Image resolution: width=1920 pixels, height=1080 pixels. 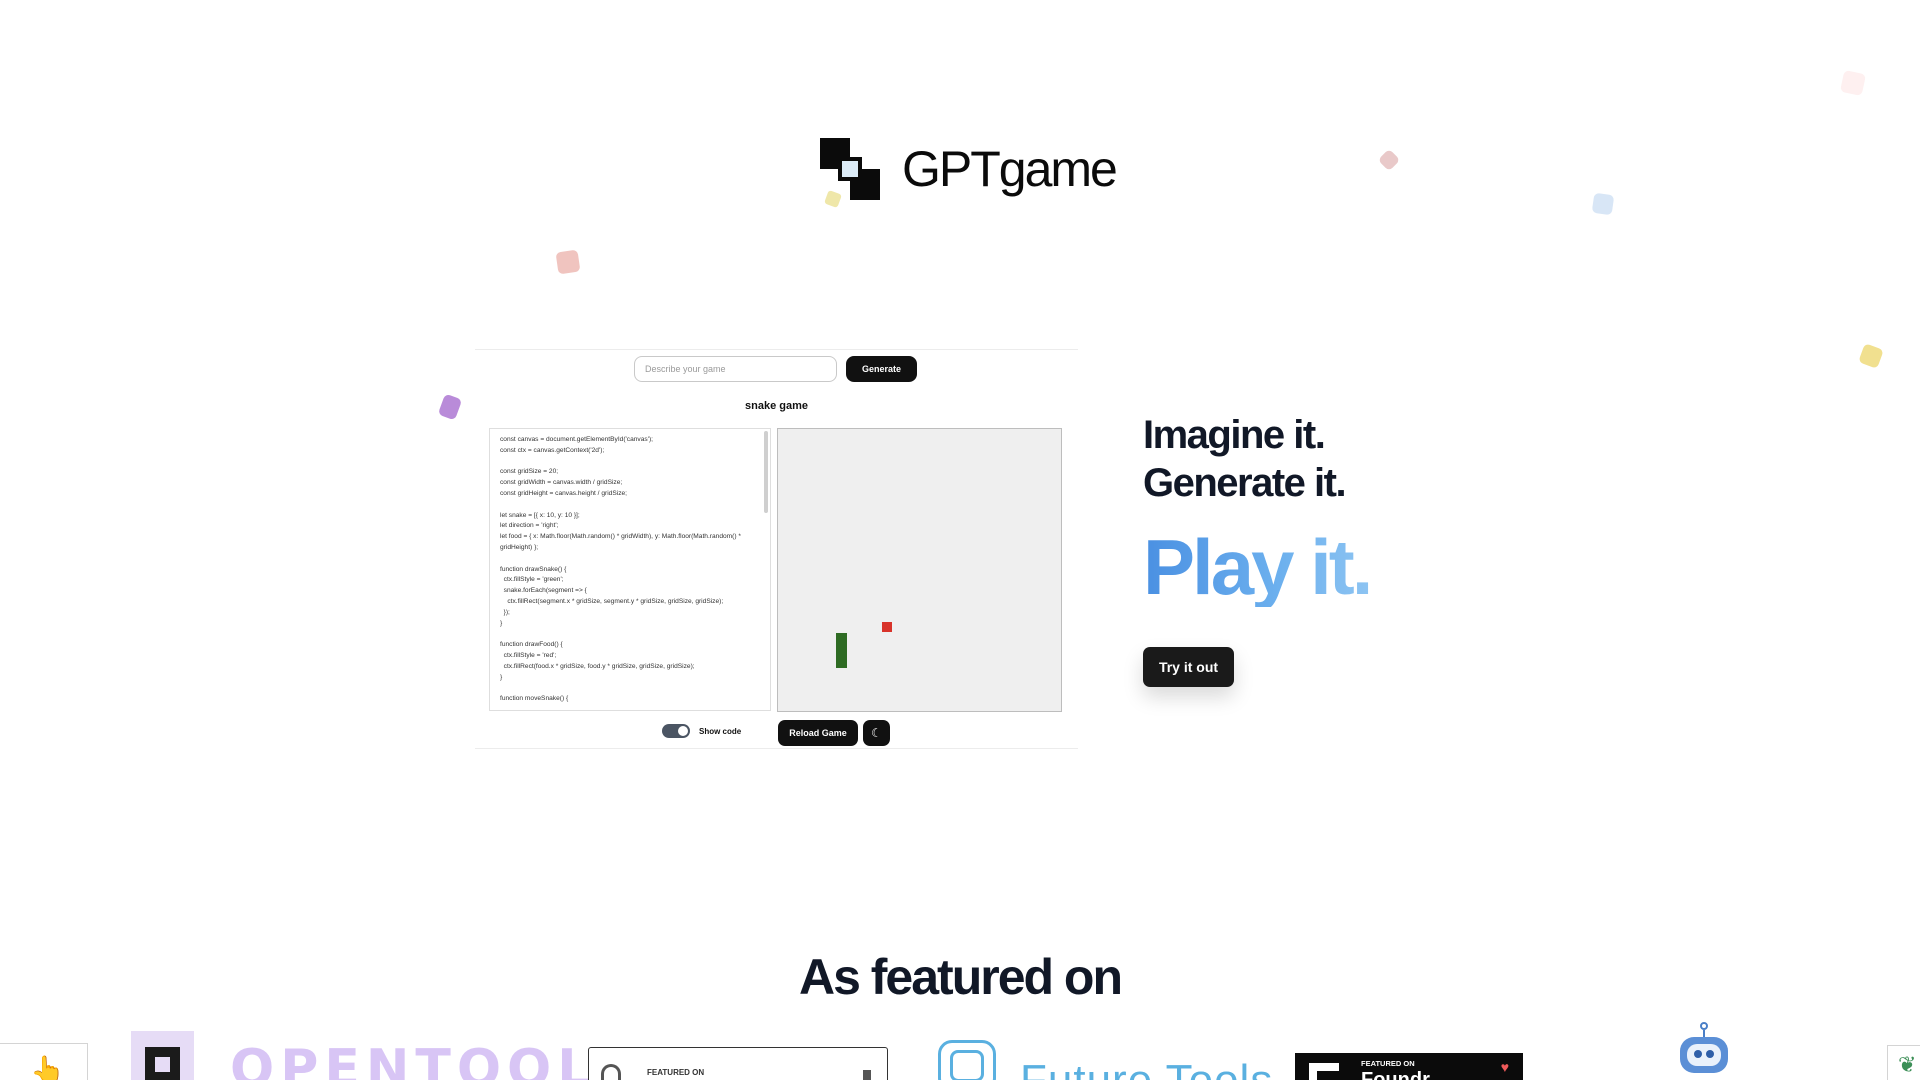 What do you see at coordinates (611, 1072) in the screenshot?
I see `arch-icon` at bounding box center [611, 1072].